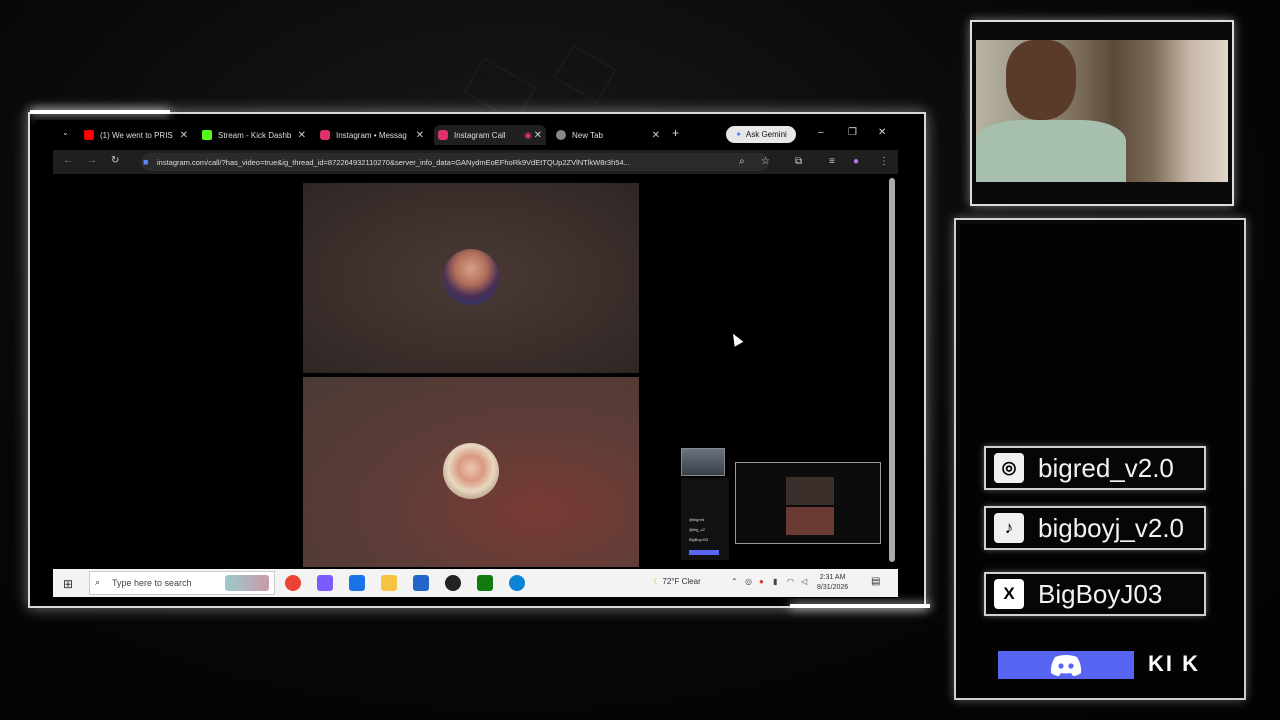 The width and height of the screenshot is (1280, 720). Describe the element at coordinates (790, 581) in the screenshot. I see `wifi-icon: ◠` at that location.